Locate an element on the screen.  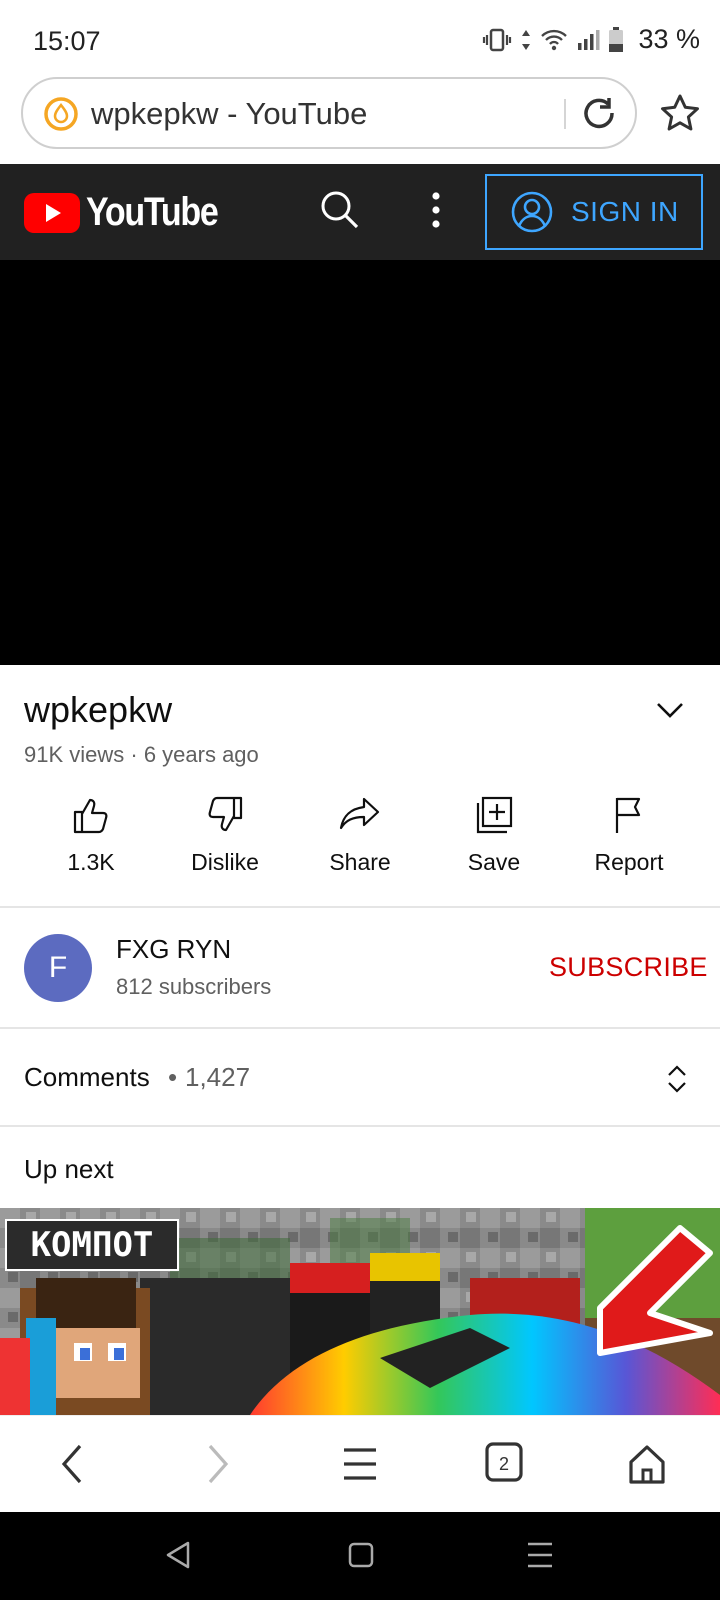
save-label: Save is located at coordinates (494, 862).